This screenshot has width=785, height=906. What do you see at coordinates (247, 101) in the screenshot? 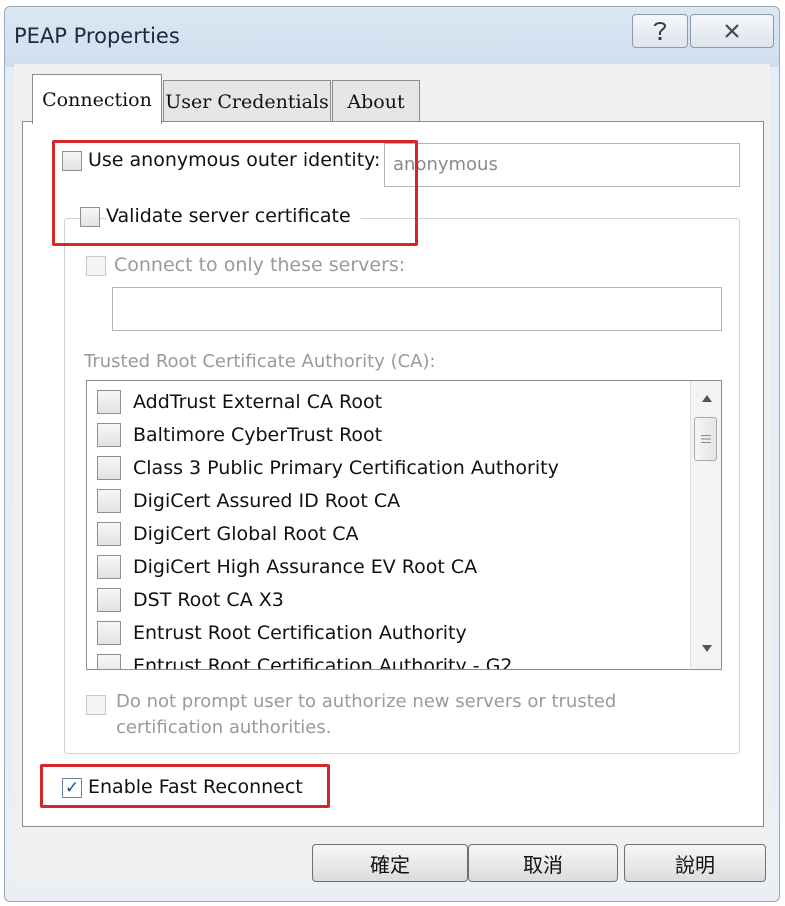
I see `tab-user-credentials: User Credentials` at bounding box center [247, 101].